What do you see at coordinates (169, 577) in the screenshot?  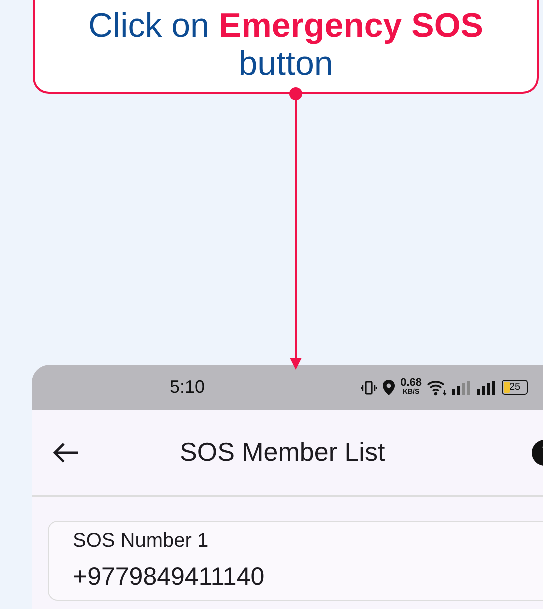 I see `member-number: +9779849411140` at bounding box center [169, 577].